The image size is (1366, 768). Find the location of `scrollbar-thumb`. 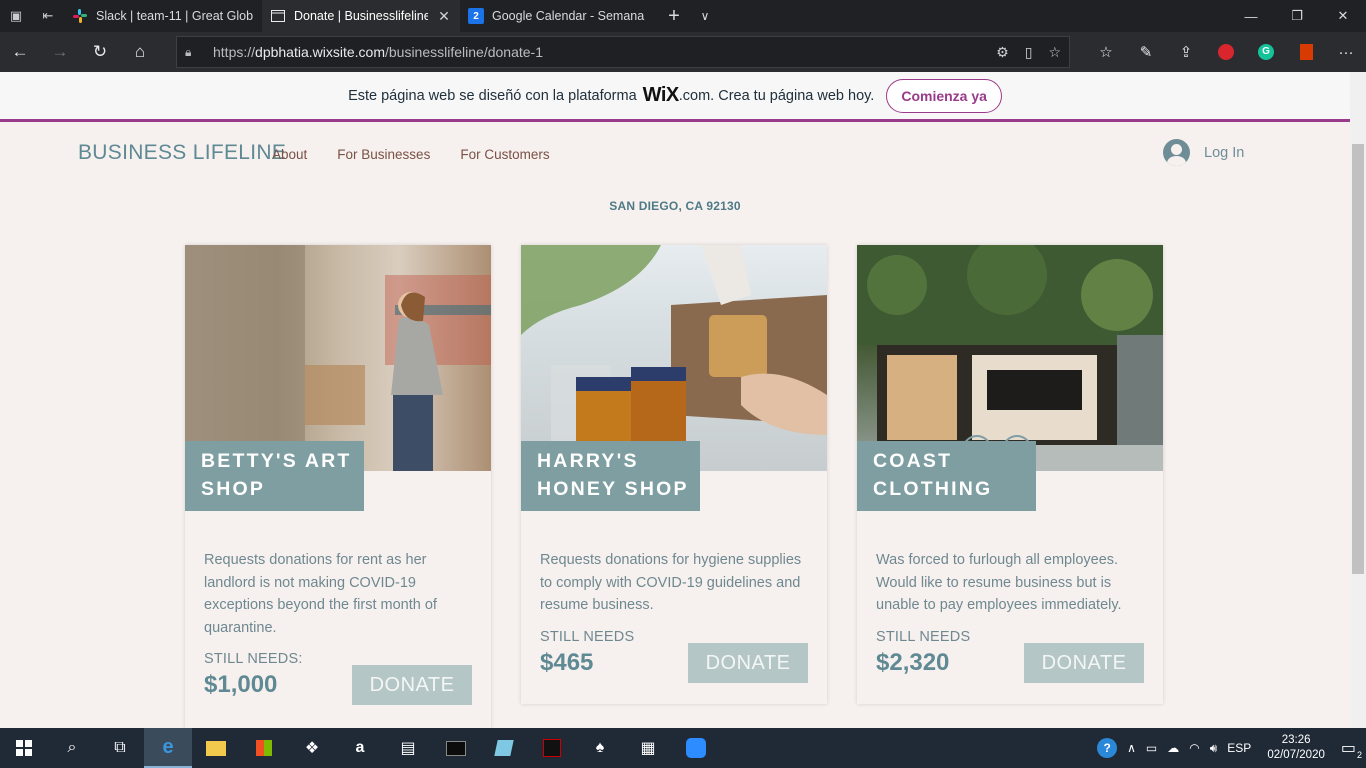

scrollbar-thumb is located at coordinates (1358, 359).